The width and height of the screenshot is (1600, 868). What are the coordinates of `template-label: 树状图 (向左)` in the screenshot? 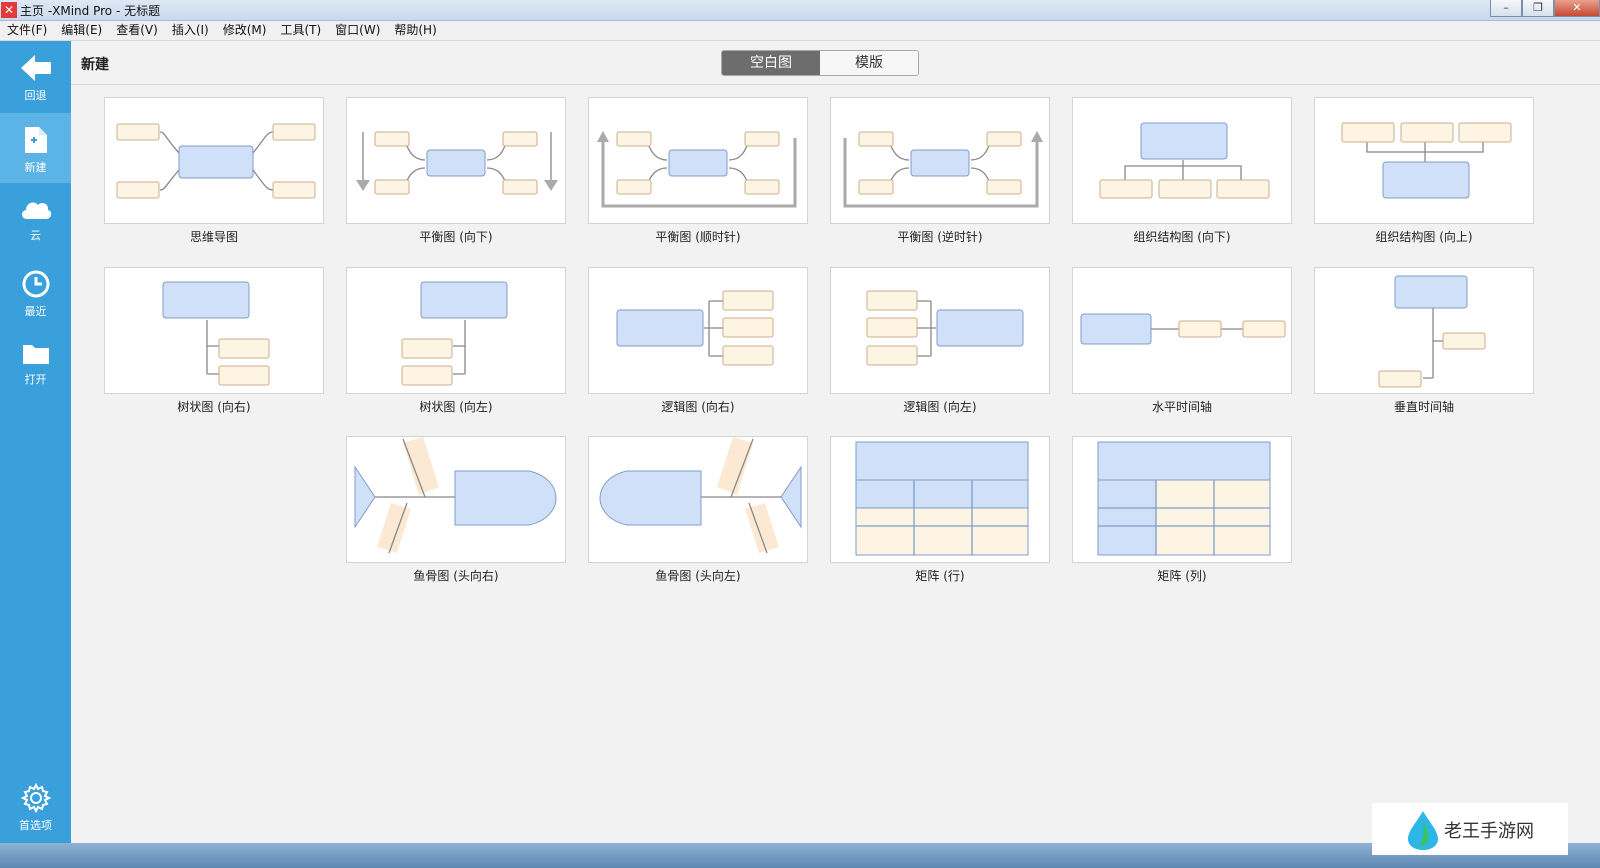 It's located at (456, 406).